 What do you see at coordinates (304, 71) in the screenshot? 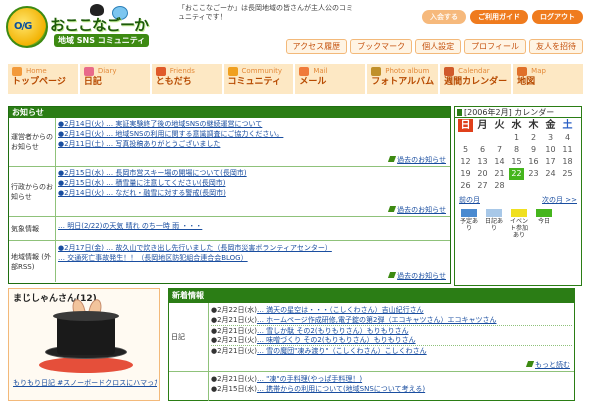
I see `mail-icon` at bounding box center [304, 71].